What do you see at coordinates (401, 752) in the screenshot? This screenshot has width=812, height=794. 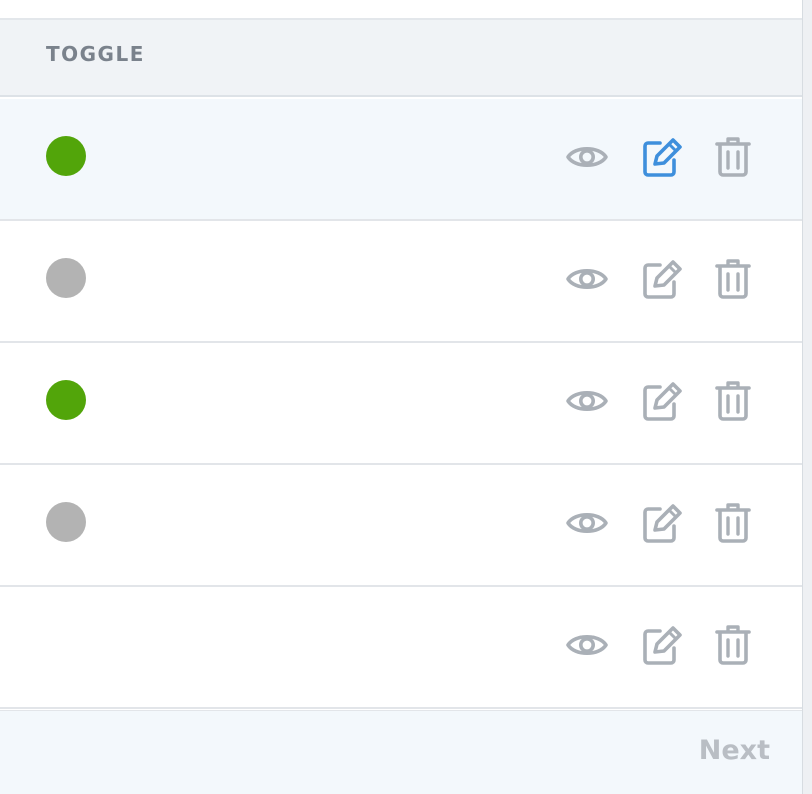 I see `pagination-footer: Next` at bounding box center [401, 752].